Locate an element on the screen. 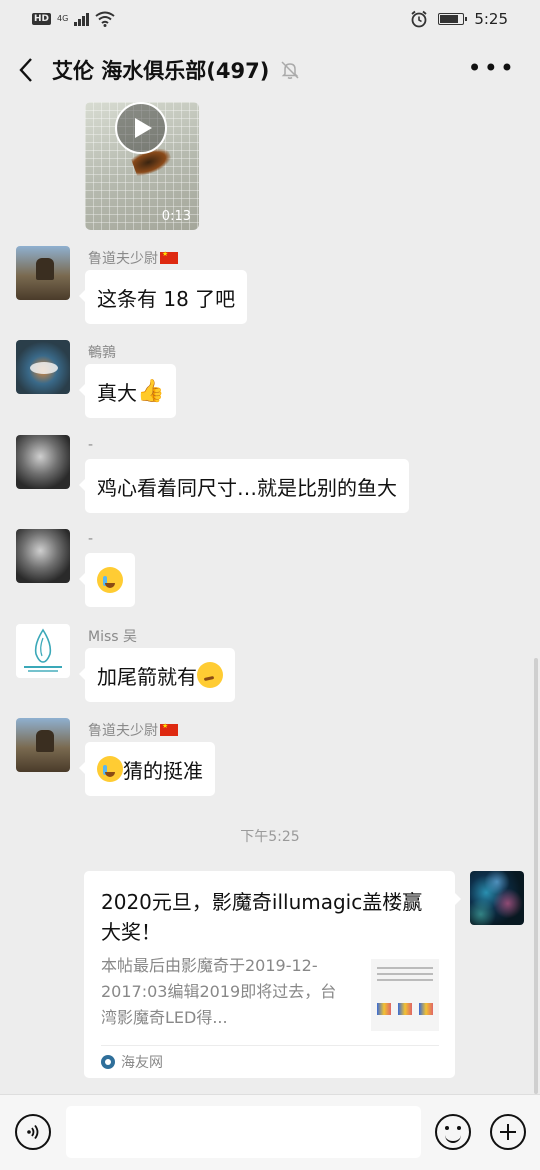 The image size is (540, 1170). message-bubble is located at coordinates (107, 580).